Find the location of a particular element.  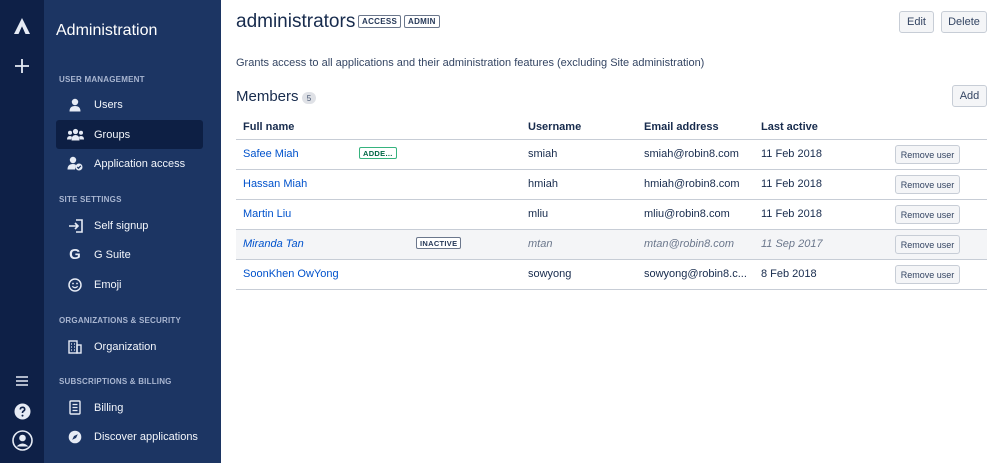

receipt-icon is located at coordinates (75, 407).